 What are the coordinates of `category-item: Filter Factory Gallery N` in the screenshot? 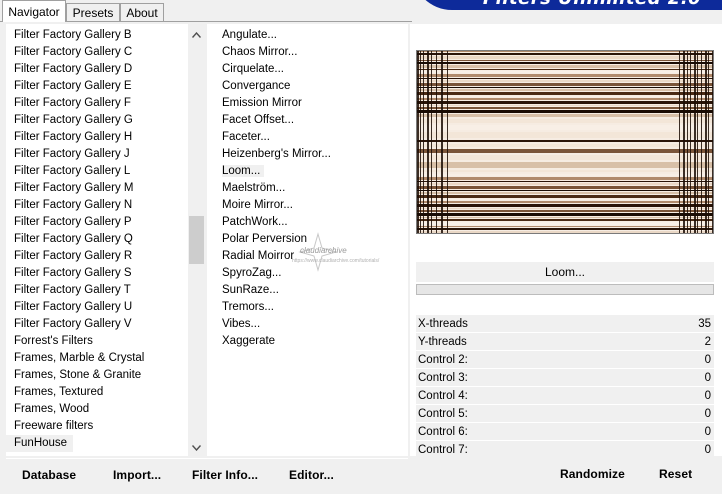 It's located at (97, 205).